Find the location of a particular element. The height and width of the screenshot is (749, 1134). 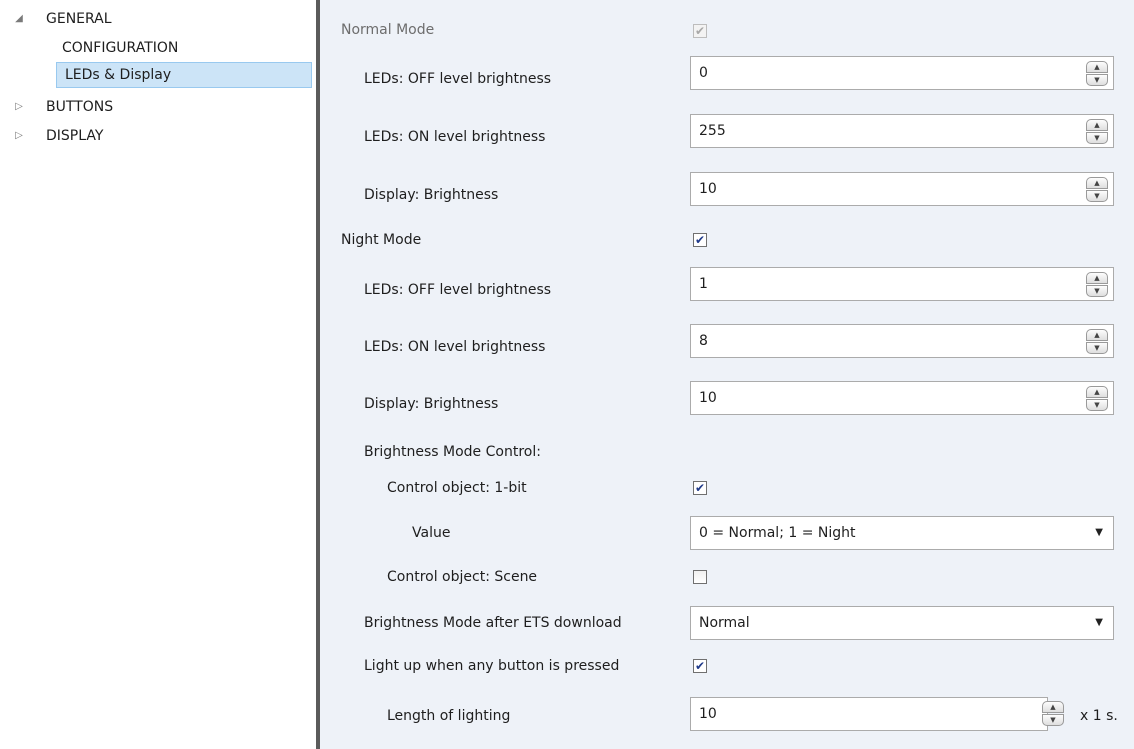

dropdown-value: 0 = Normal; 1 = Night is located at coordinates (777, 533).